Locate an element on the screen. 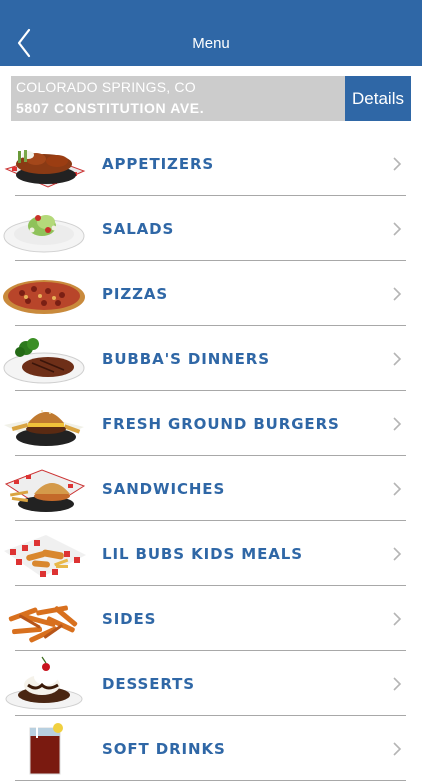  sandwich-food-image is located at coordinates (45, 490).